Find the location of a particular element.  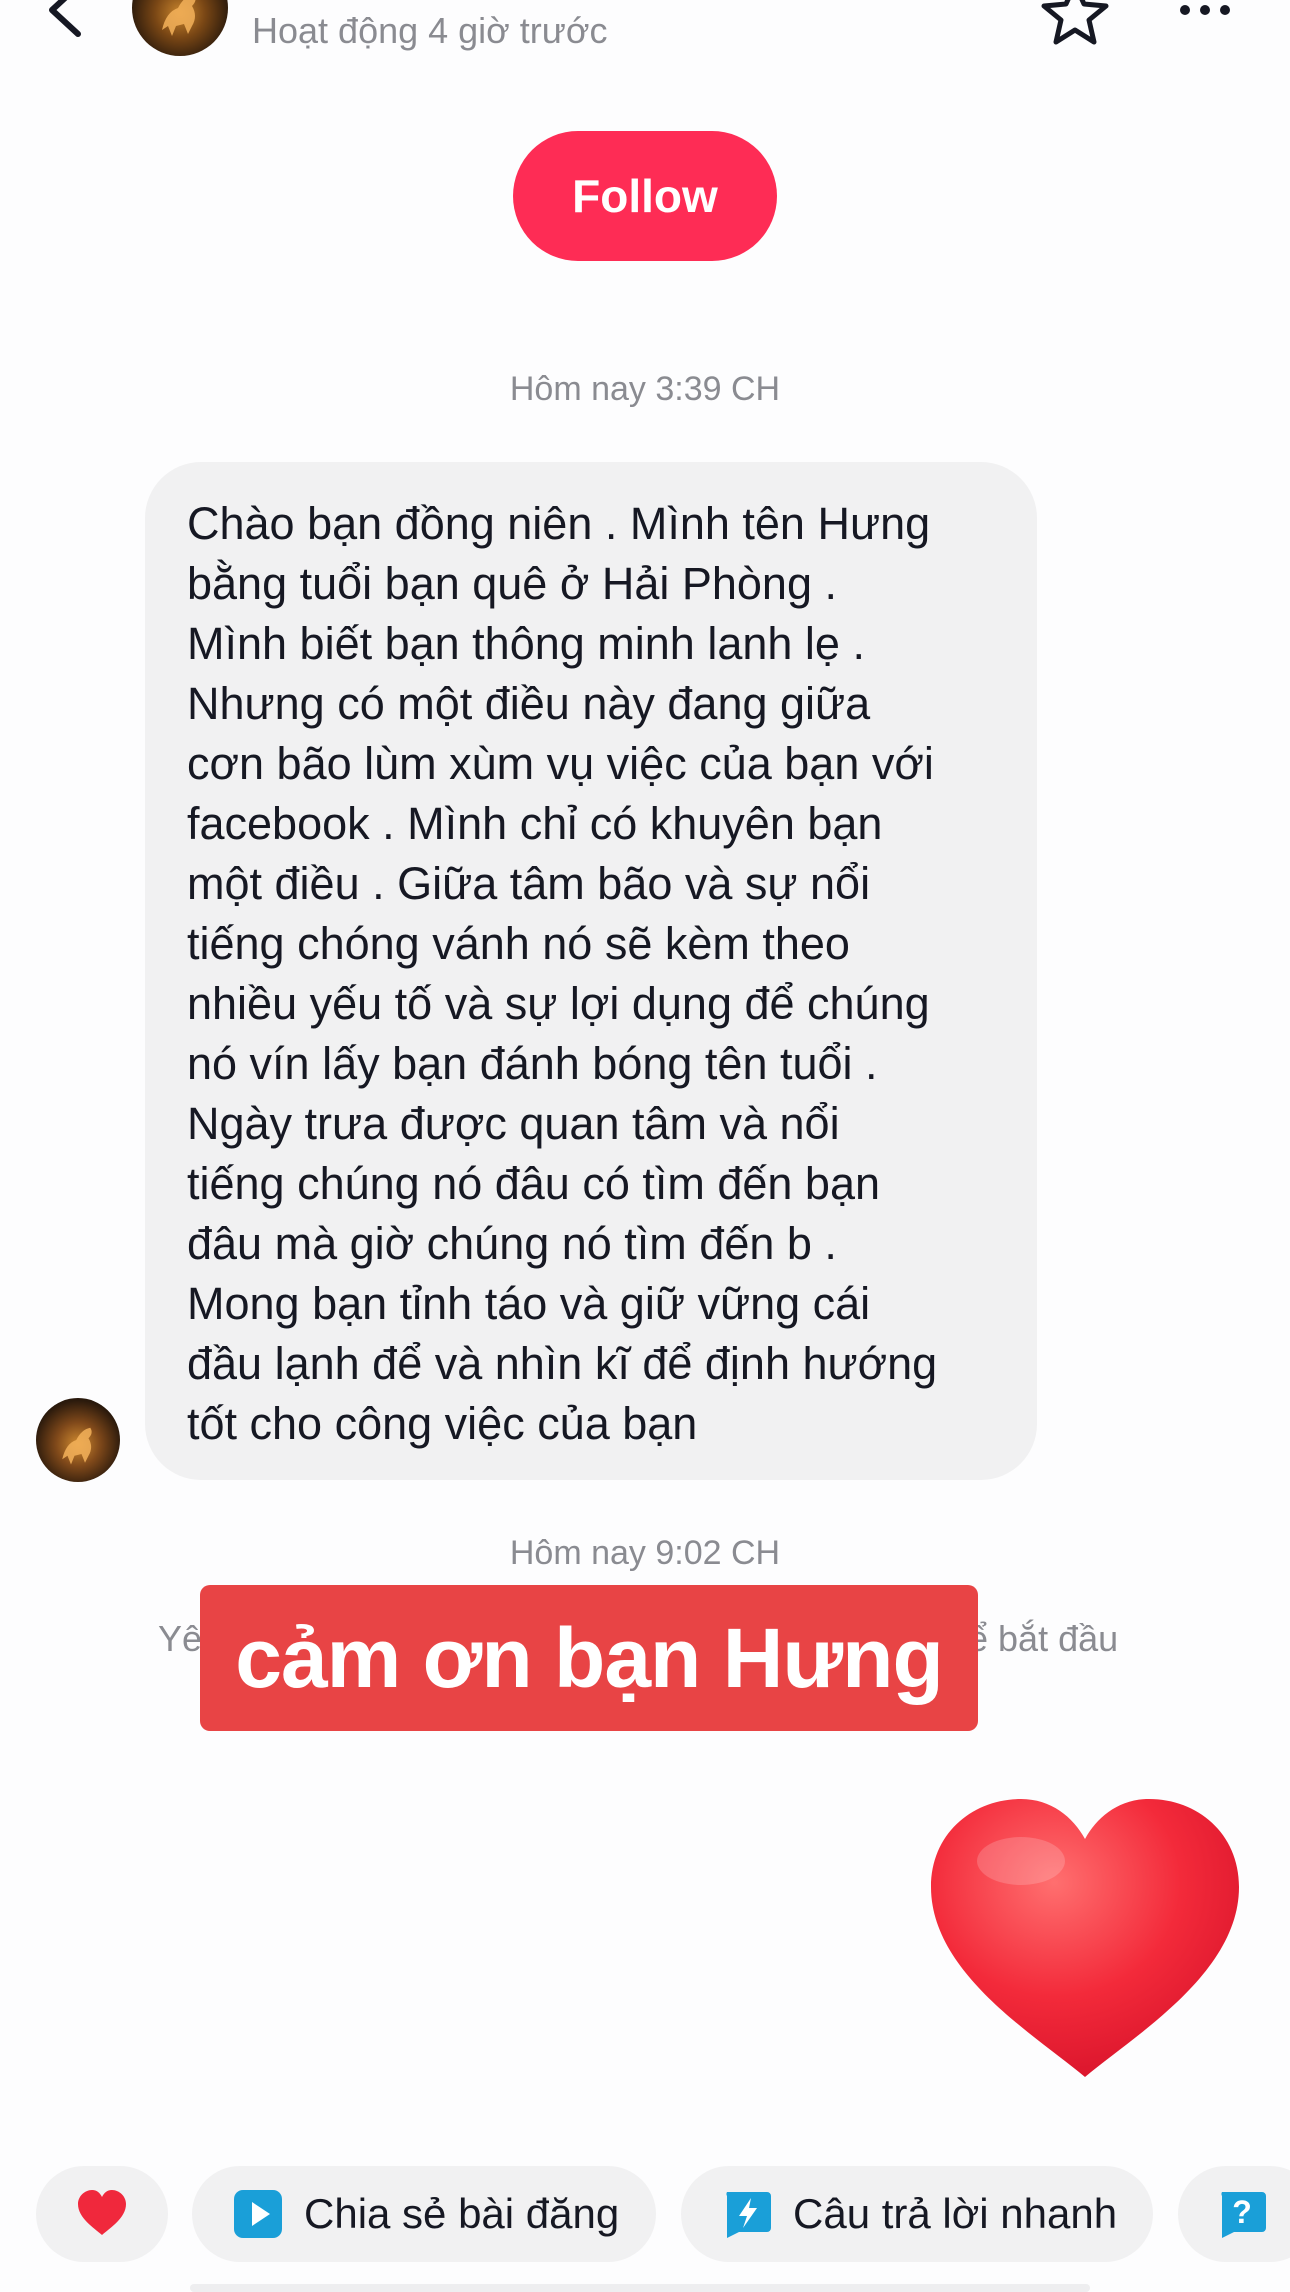

quick-heart-chip is located at coordinates (102, 2214).